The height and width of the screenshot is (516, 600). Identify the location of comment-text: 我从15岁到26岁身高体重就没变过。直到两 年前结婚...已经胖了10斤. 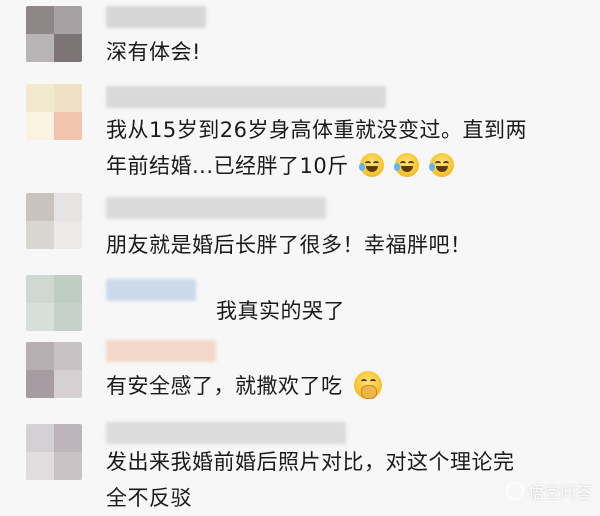
(333, 148).